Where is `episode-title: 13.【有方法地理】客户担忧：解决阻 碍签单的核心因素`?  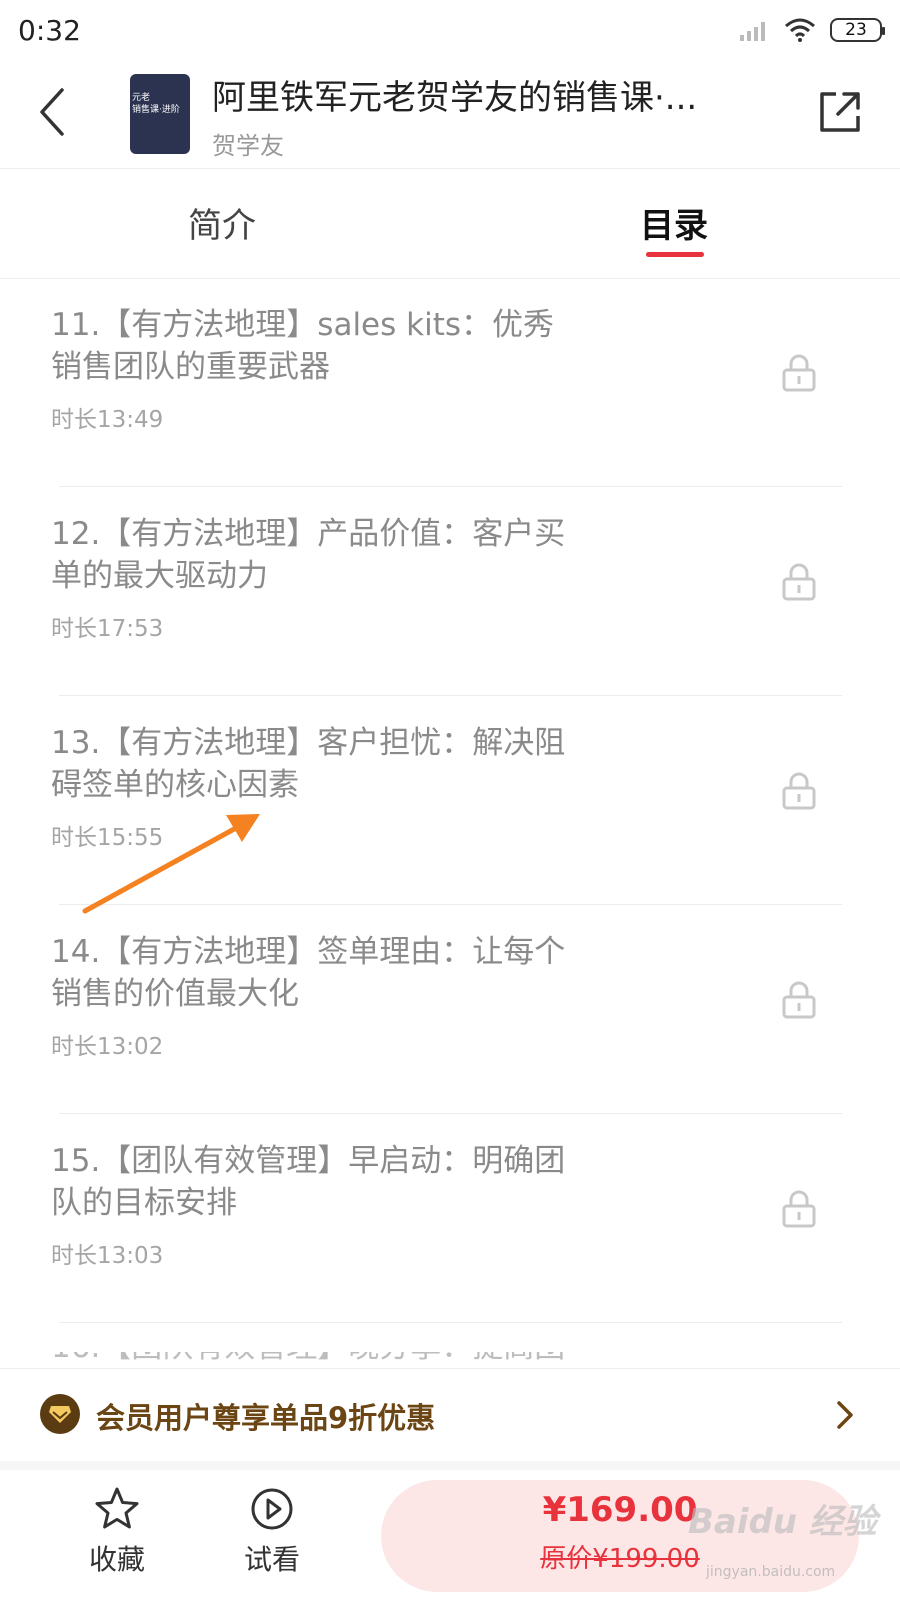 episode-title: 13.【有方法地理】客户担忧：解决阻 碍签单的核心因素 is located at coordinates (308, 764).